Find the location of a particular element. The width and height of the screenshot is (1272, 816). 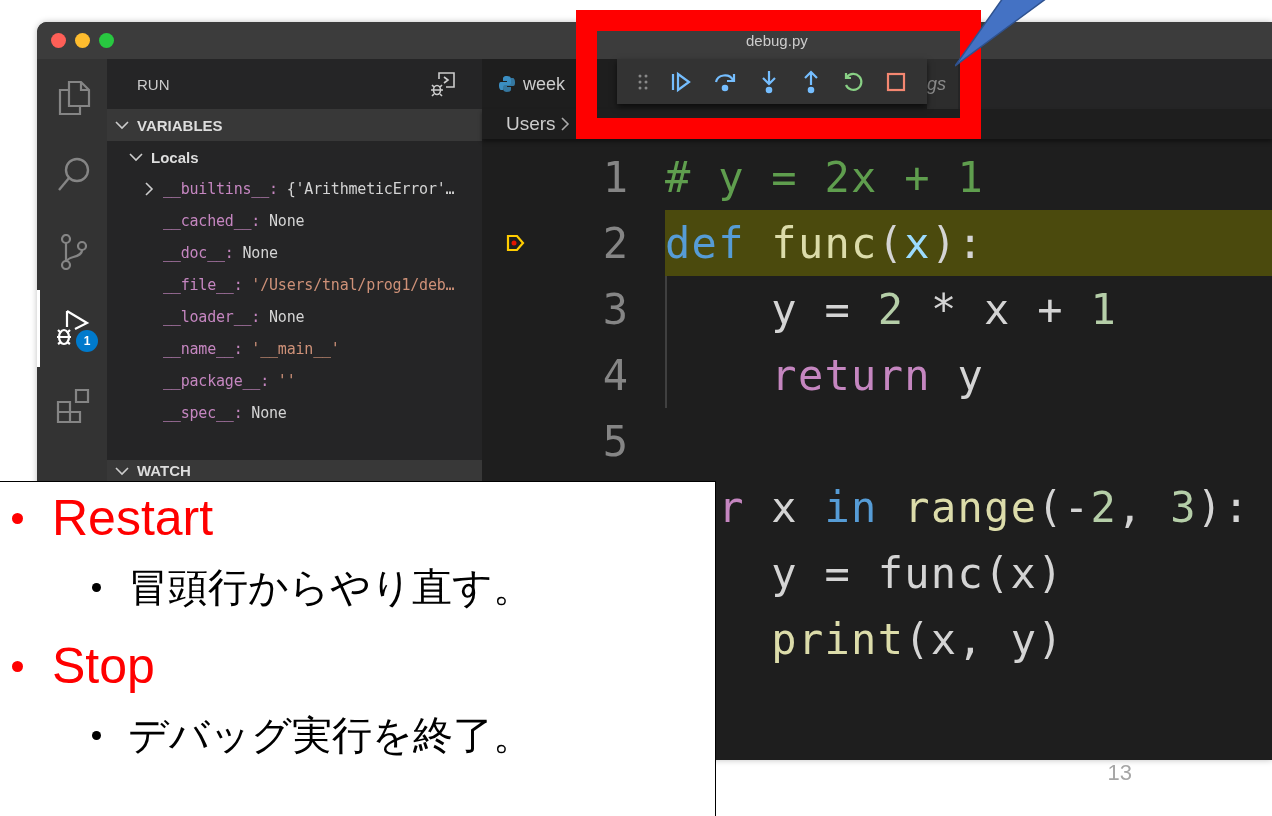

section-header: WATCH is located at coordinates (294, 470).